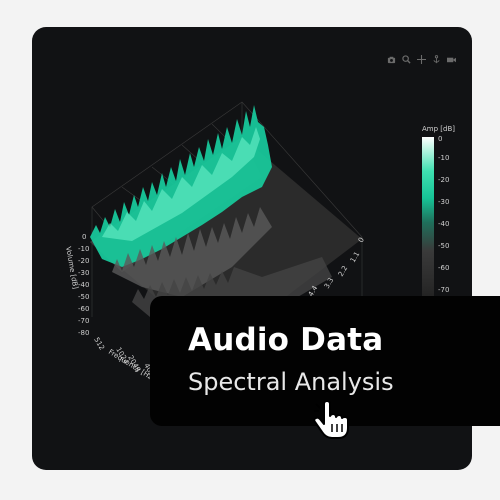 The image size is (500, 500). What do you see at coordinates (444, 268) in the screenshot?
I see `colorbar-tick: -60` at bounding box center [444, 268].